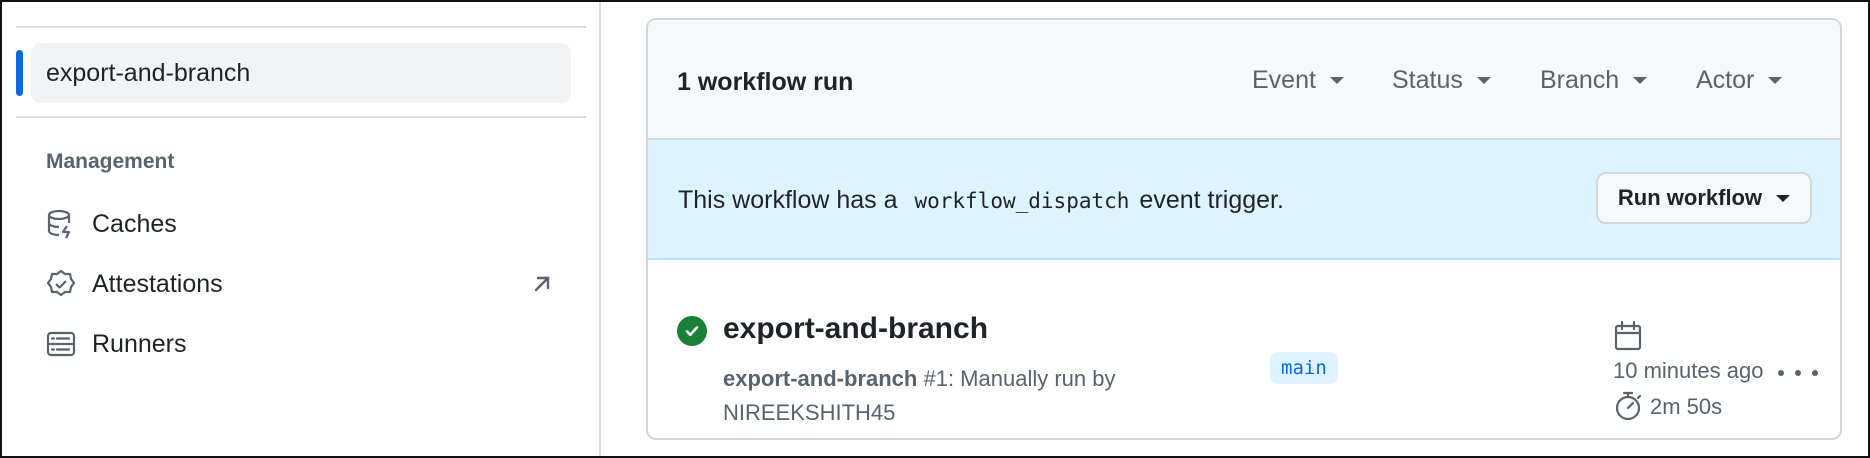 This screenshot has width=1870, height=458. Describe the element at coordinates (301, 224) in the screenshot. I see `sidebar-item-caches: Caches` at that location.